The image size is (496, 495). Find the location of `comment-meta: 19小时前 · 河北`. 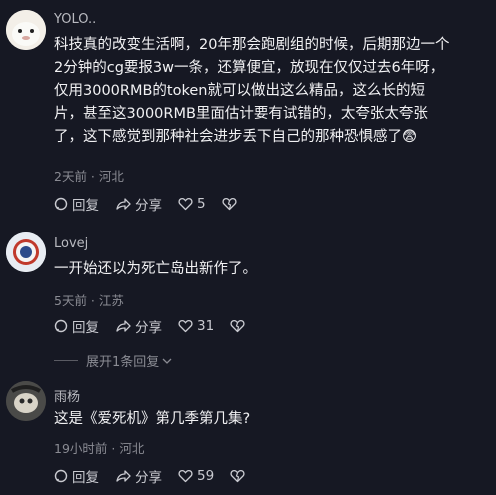

comment-meta: 19小时前 · 河北 is located at coordinates (99, 448).